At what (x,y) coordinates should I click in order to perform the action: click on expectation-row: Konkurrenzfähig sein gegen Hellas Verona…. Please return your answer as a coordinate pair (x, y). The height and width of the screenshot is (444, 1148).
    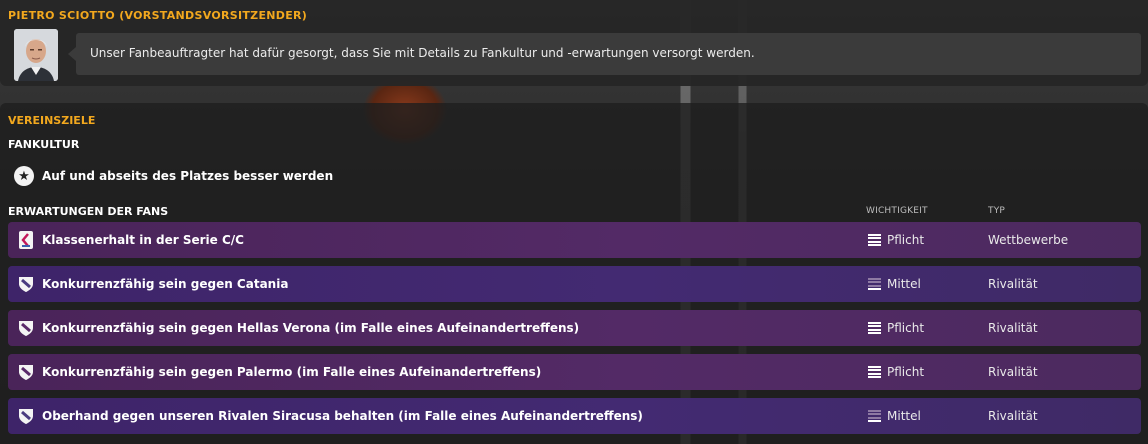
    Looking at the image, I should click on (574, 328).